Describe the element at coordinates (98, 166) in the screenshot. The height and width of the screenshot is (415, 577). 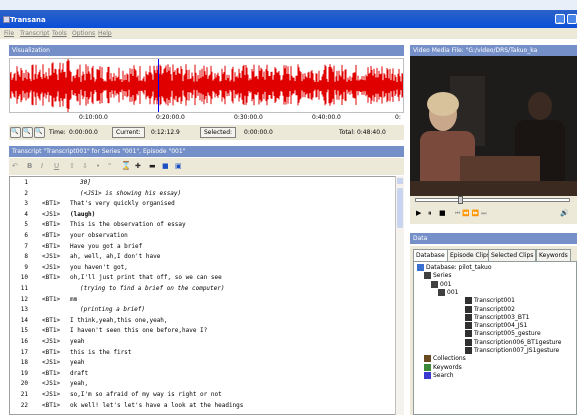
I see `whisper-icon: •` at that location.